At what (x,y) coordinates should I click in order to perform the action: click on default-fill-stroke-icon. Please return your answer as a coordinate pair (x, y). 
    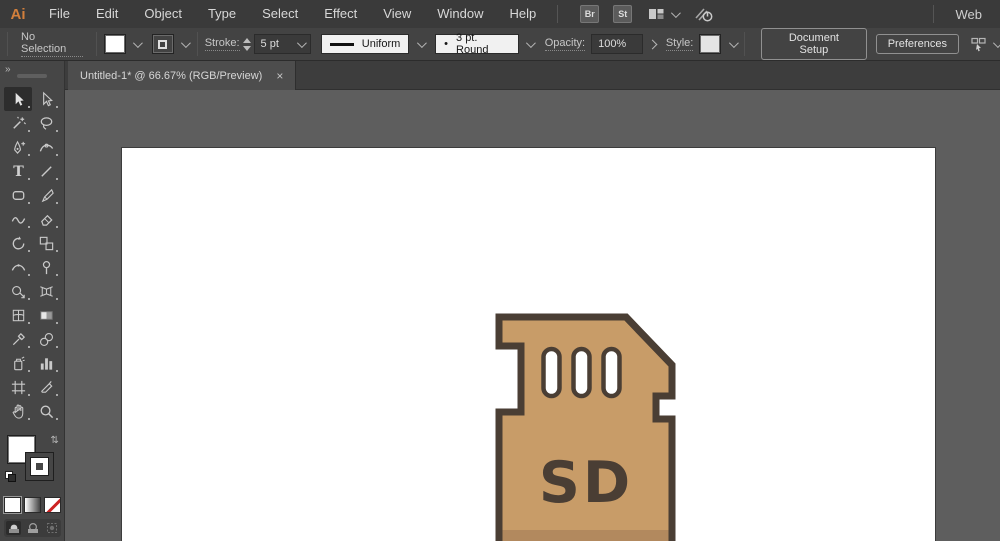
    Looking at the image, I should click on (11, 477).